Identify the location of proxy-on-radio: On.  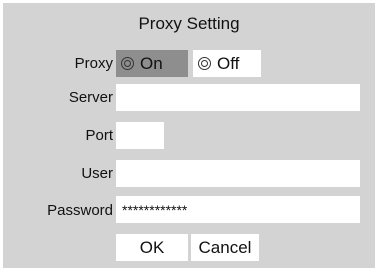
(152, 63).